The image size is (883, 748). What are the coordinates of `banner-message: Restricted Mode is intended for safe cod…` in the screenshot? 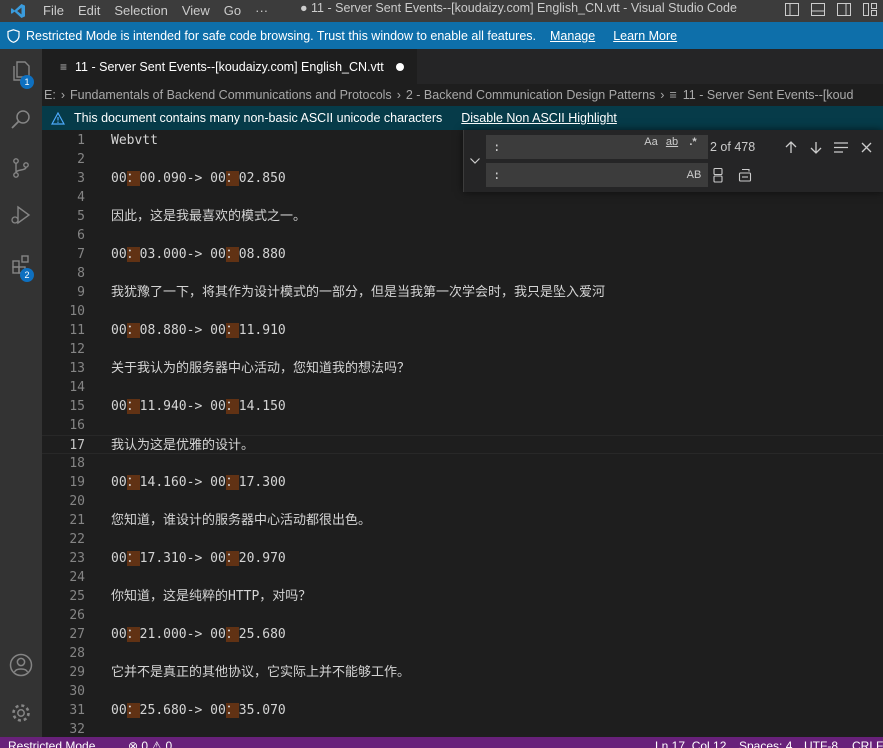 It's located at (281, 35).